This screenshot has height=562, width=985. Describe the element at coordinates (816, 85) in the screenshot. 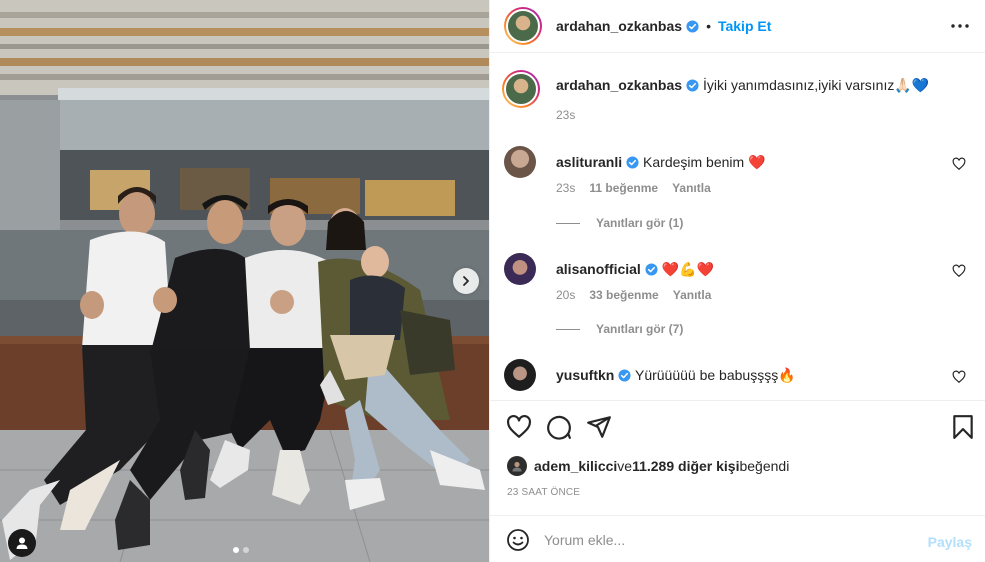

I see `caption-body: İyiki yanımdasınız,iyiki varsınız🙏🏻💙` at that location.